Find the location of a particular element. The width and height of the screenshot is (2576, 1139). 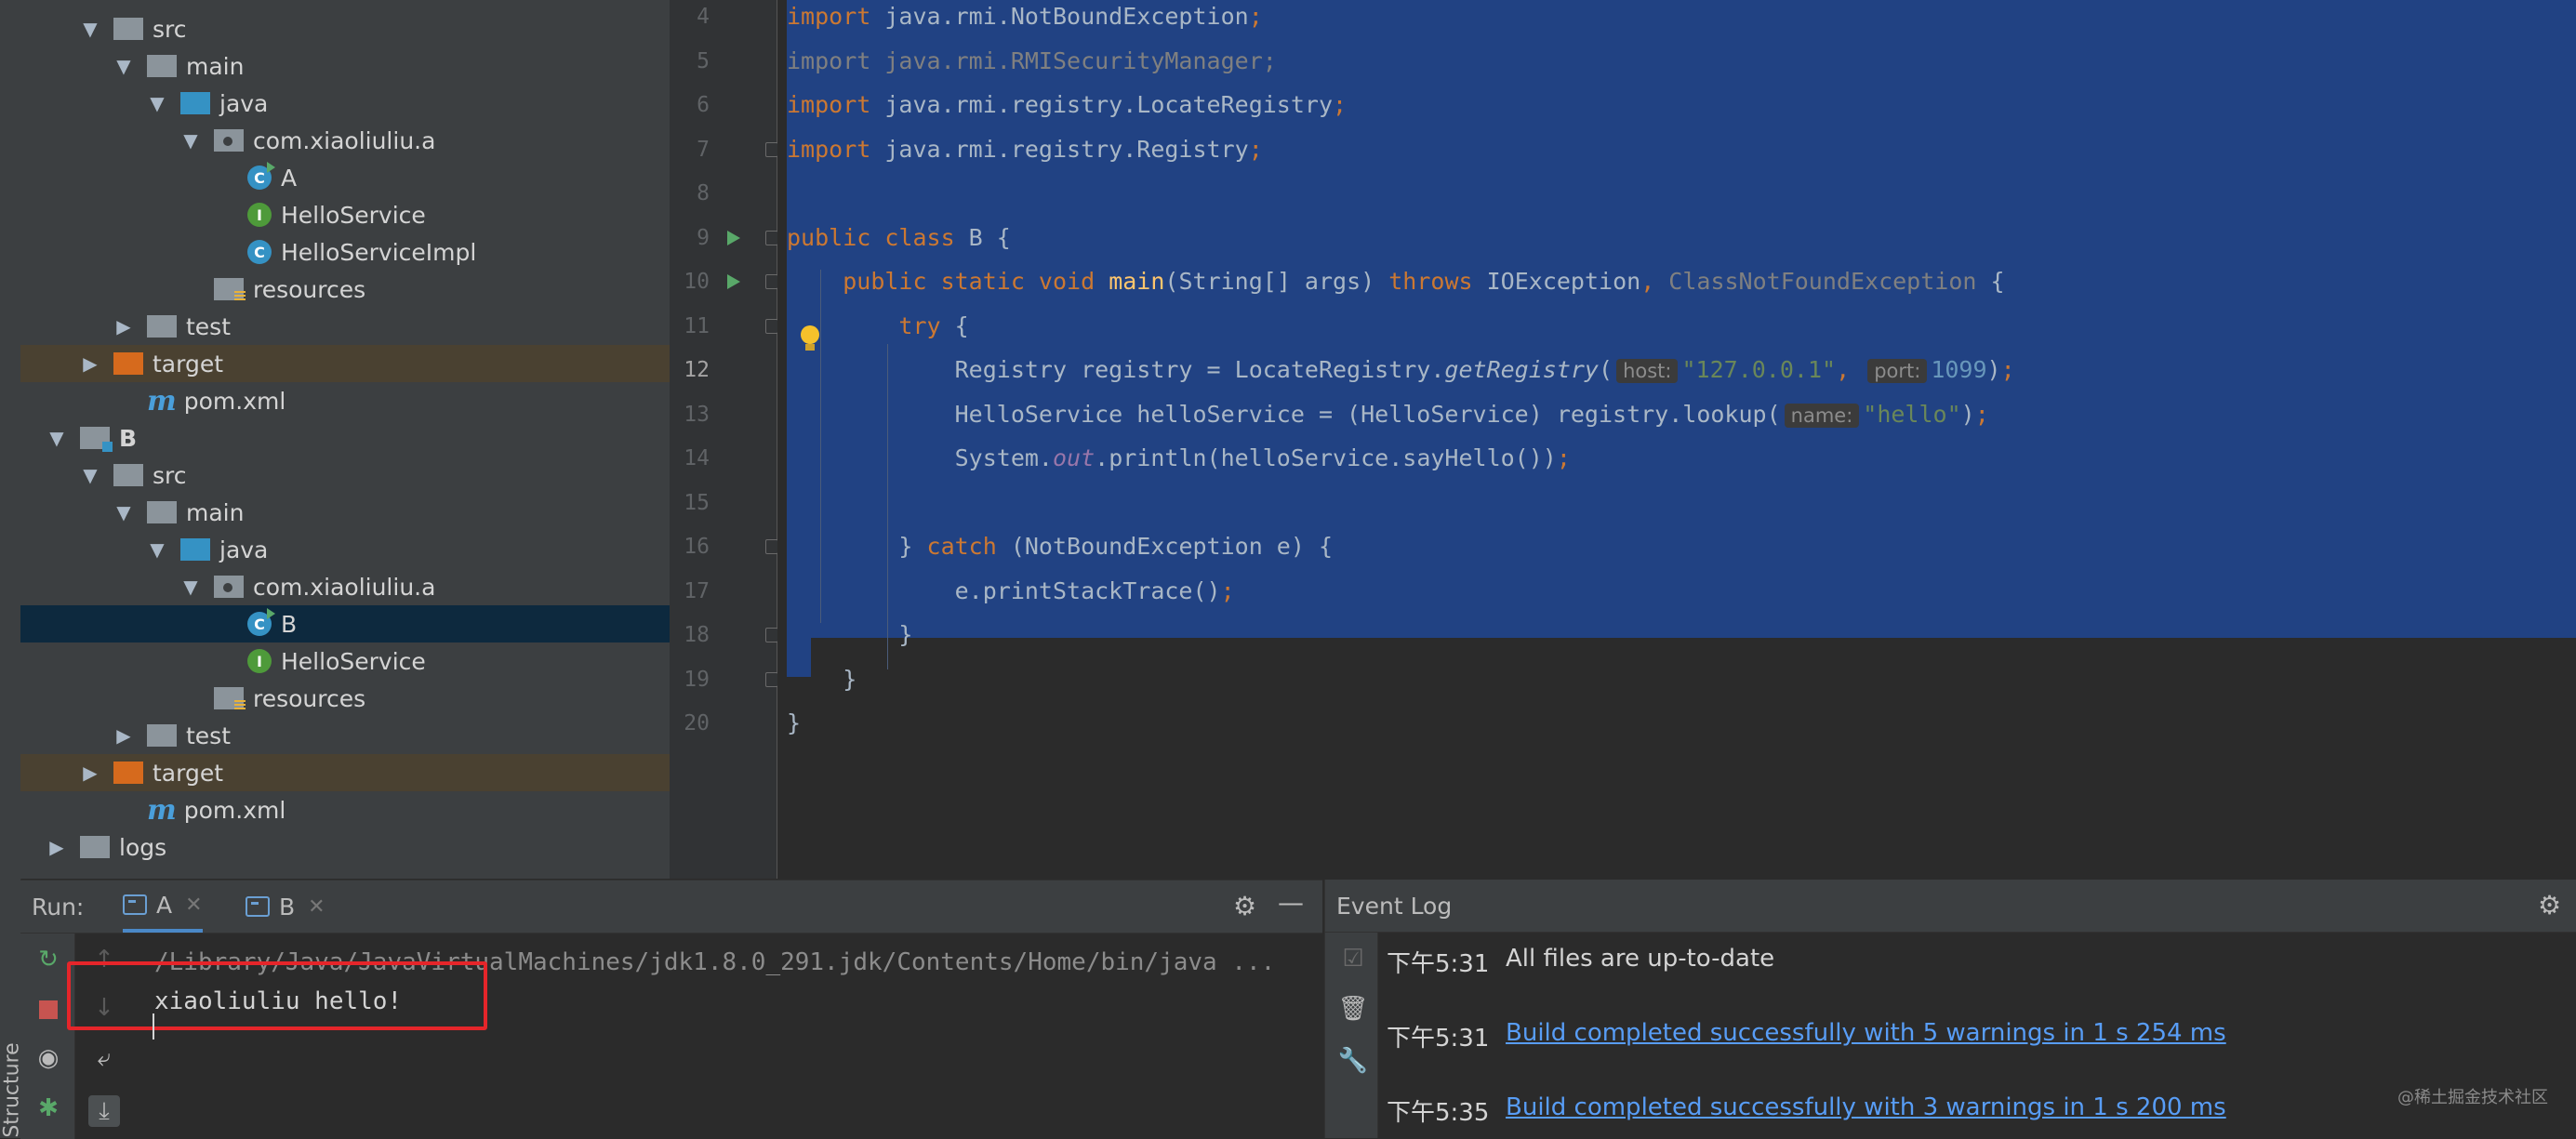

code-token: public class is located at coordinates (878, 237).